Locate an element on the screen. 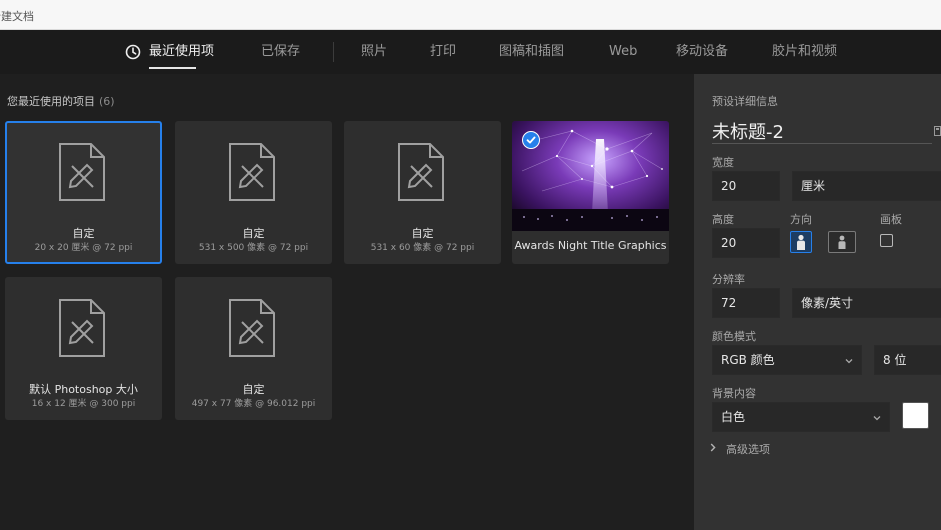 The width and height of the screenshot is (941, 530). recent-item-detail: 497 x 77 像素 @ 96.012 ppi is located at coordinates (253, 404).